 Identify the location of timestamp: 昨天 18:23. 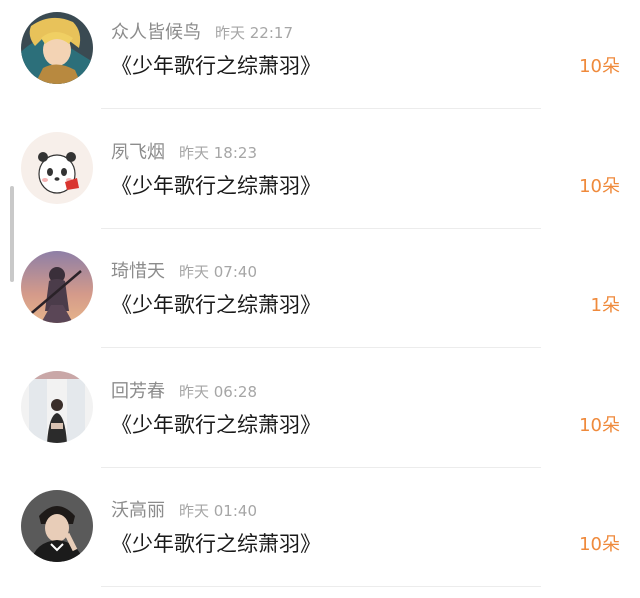
(218, 152).